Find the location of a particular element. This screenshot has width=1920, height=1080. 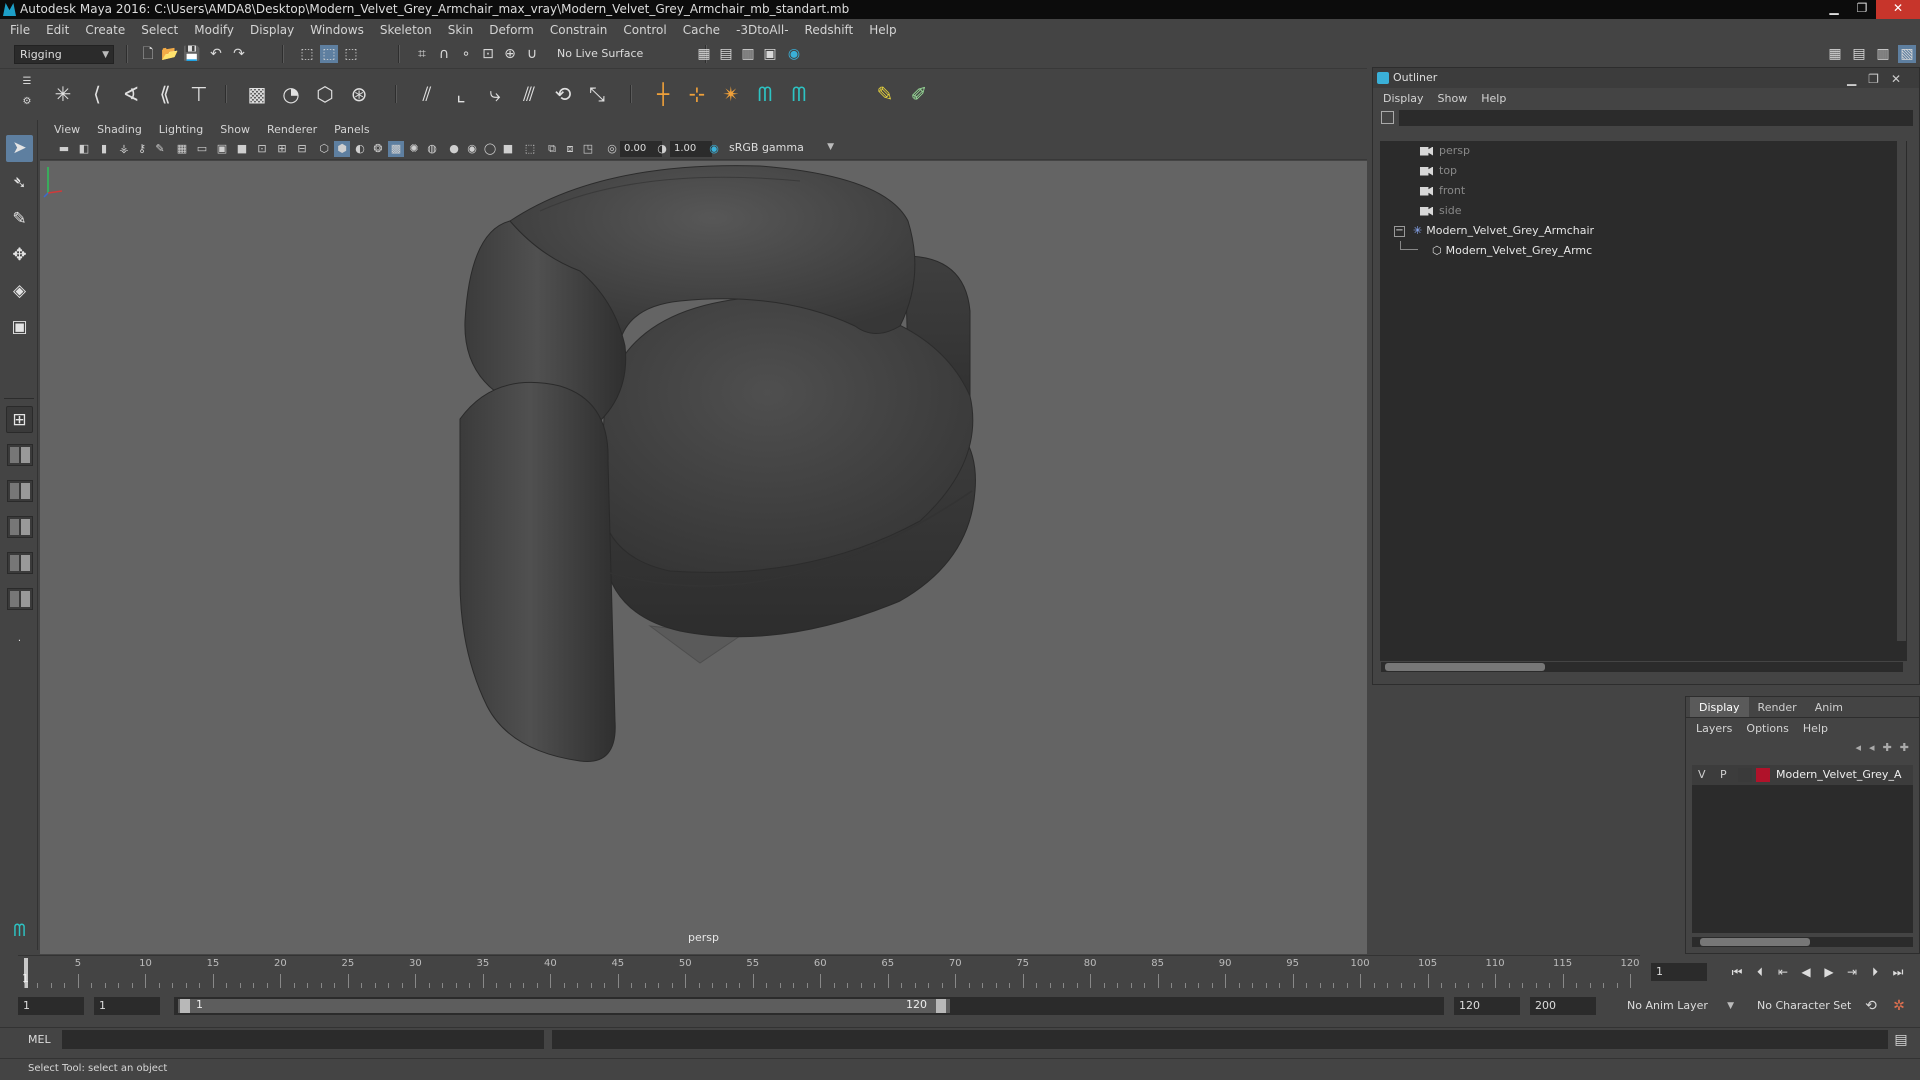

outliner-layout-icon is located at coordinates (20, 599).